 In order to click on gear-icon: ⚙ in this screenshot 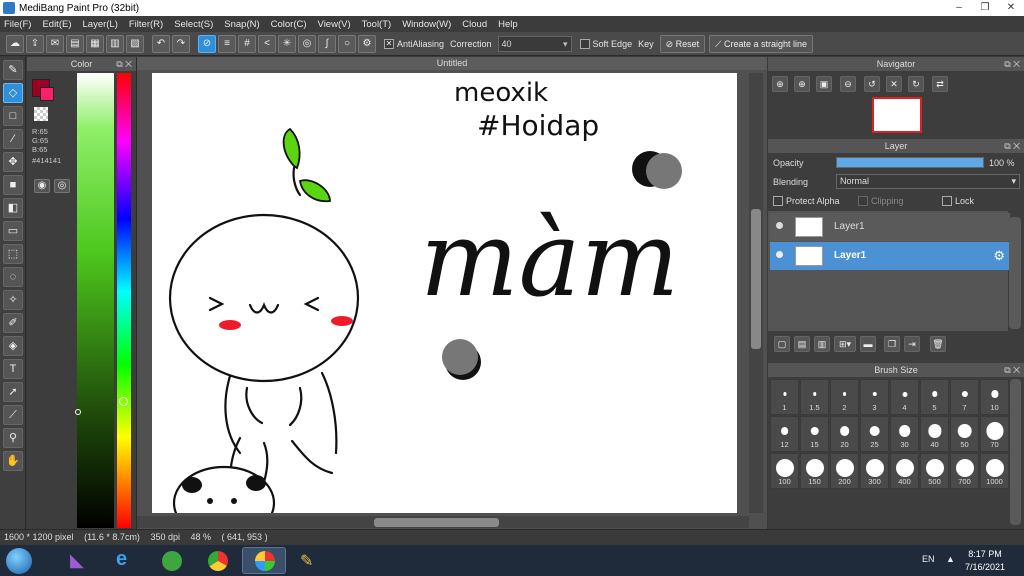, I will do `click(999, 256)`.